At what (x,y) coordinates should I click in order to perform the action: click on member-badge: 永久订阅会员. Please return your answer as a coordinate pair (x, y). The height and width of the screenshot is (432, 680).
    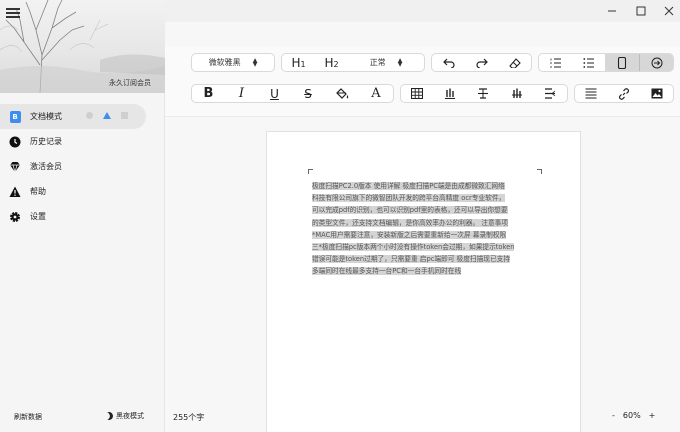
    Looking at the image, I should click on (130, 83).